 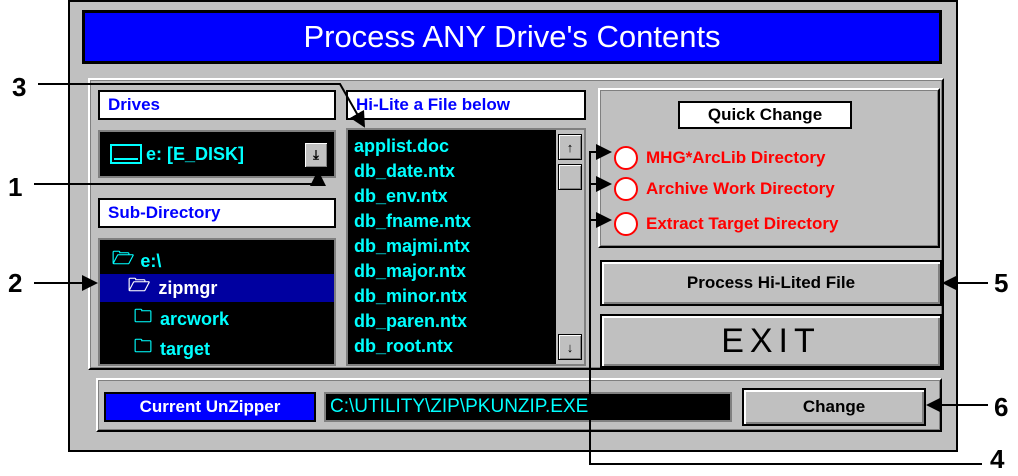 I want to click on callout-1-line, so click(x=180, y=178).